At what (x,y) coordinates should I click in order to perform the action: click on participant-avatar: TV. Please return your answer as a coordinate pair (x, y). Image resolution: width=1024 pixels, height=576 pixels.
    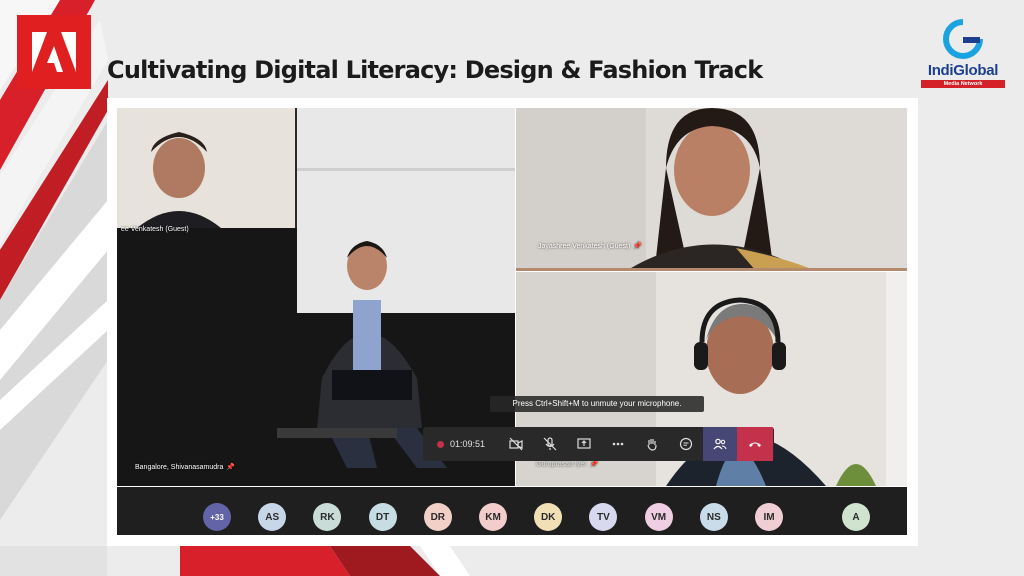
    Looking at the image, I should click on (603, 517).